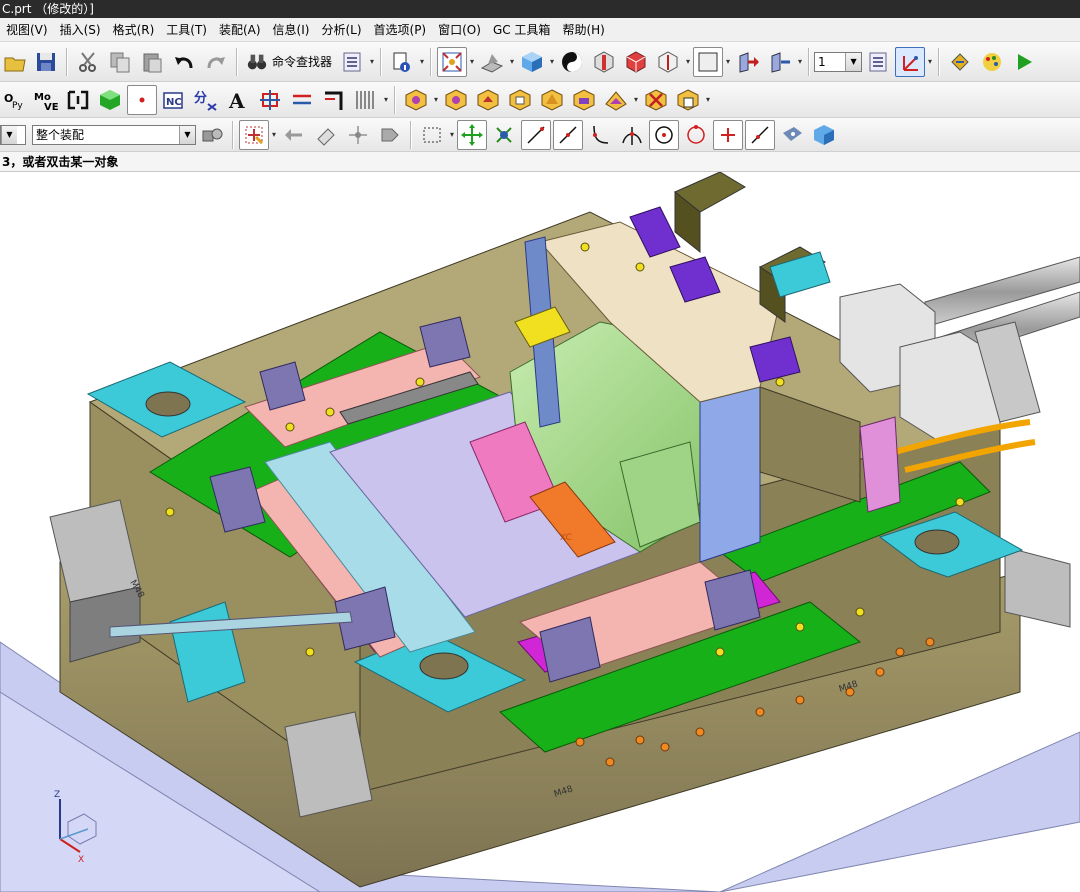 This screenshot has height=892, width=1080. I want to click on shaded-cube-icon, so click(532, 62).